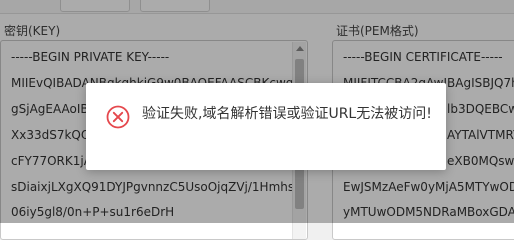  What do you see at coordinates (118, 117) in the screenshot?
I see `error-circle-x-icon` at bounding box center [118, 117].